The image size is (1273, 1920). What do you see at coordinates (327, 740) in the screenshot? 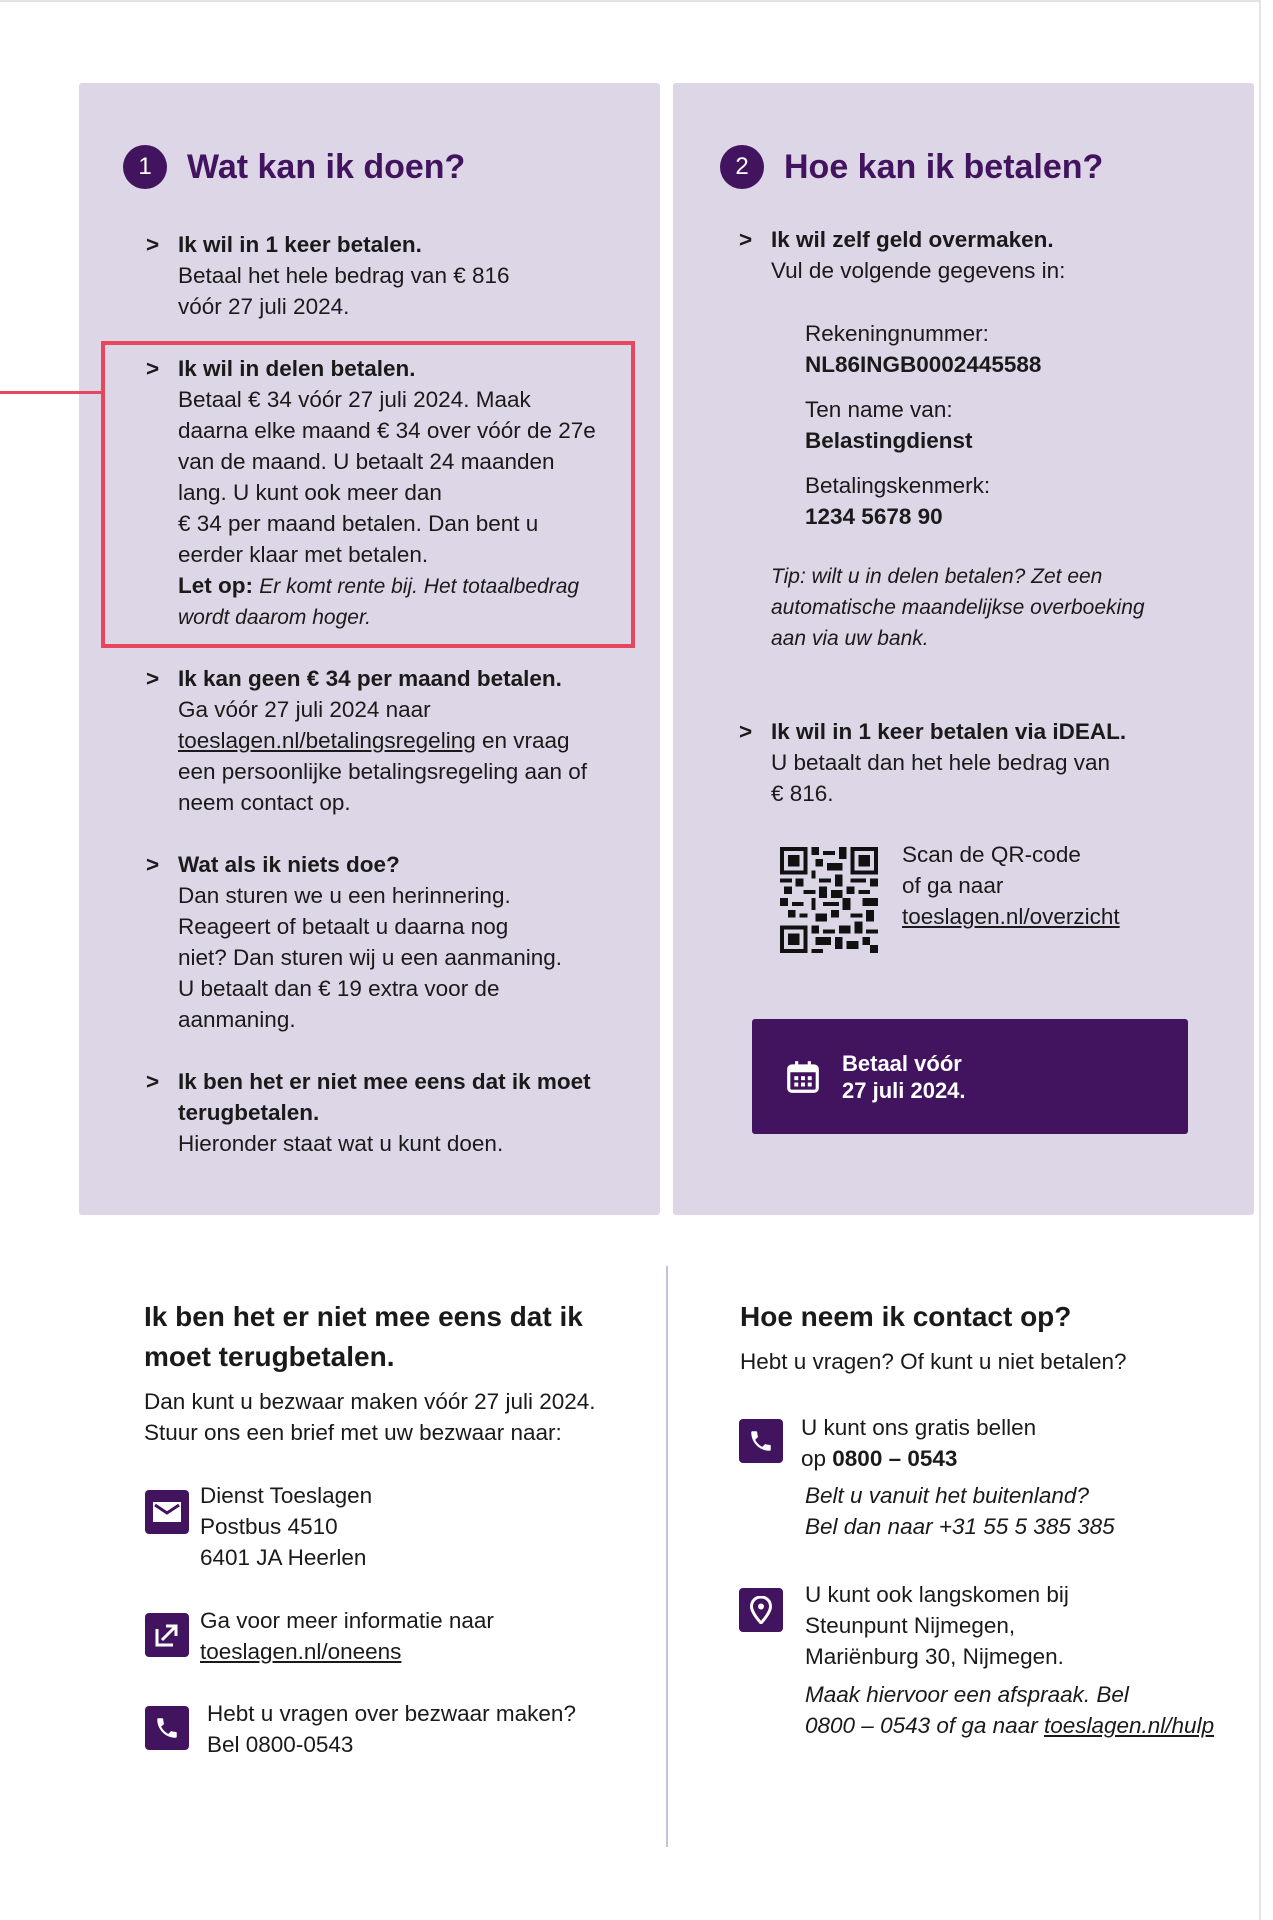
I see `payment-arrangement-link: toeslagen.nl/betalingsregeling` at bounding box center [327, 740].